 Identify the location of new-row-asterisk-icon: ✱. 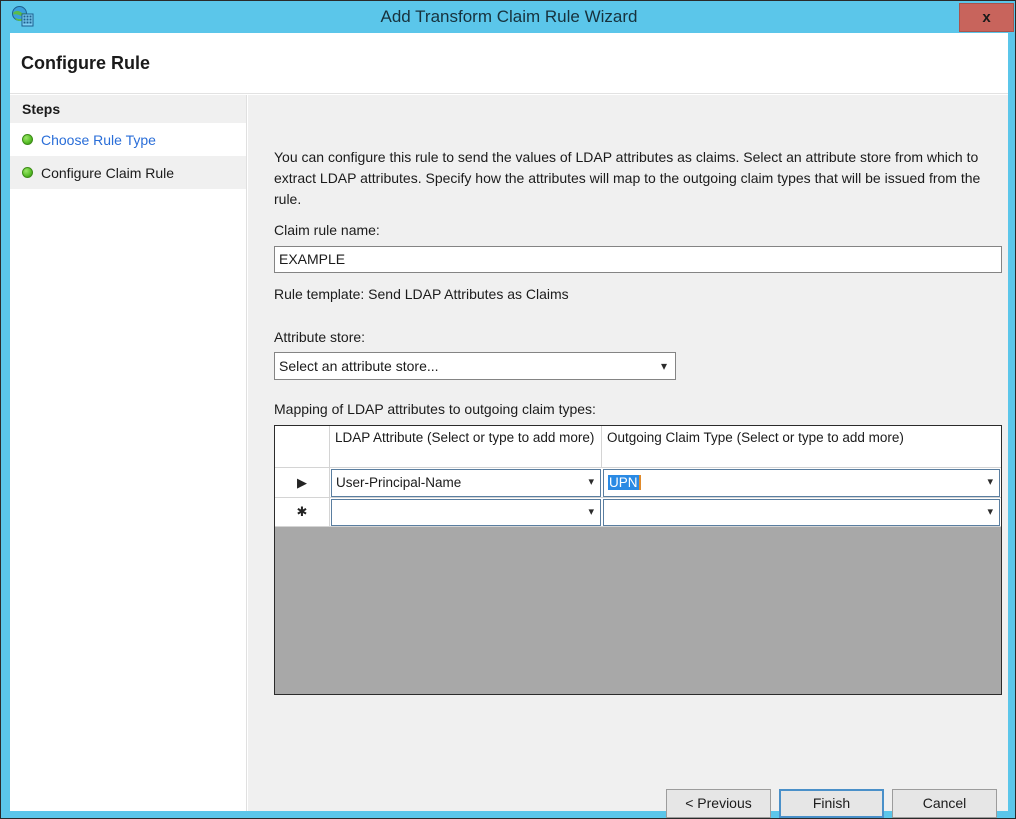
(302, 512).